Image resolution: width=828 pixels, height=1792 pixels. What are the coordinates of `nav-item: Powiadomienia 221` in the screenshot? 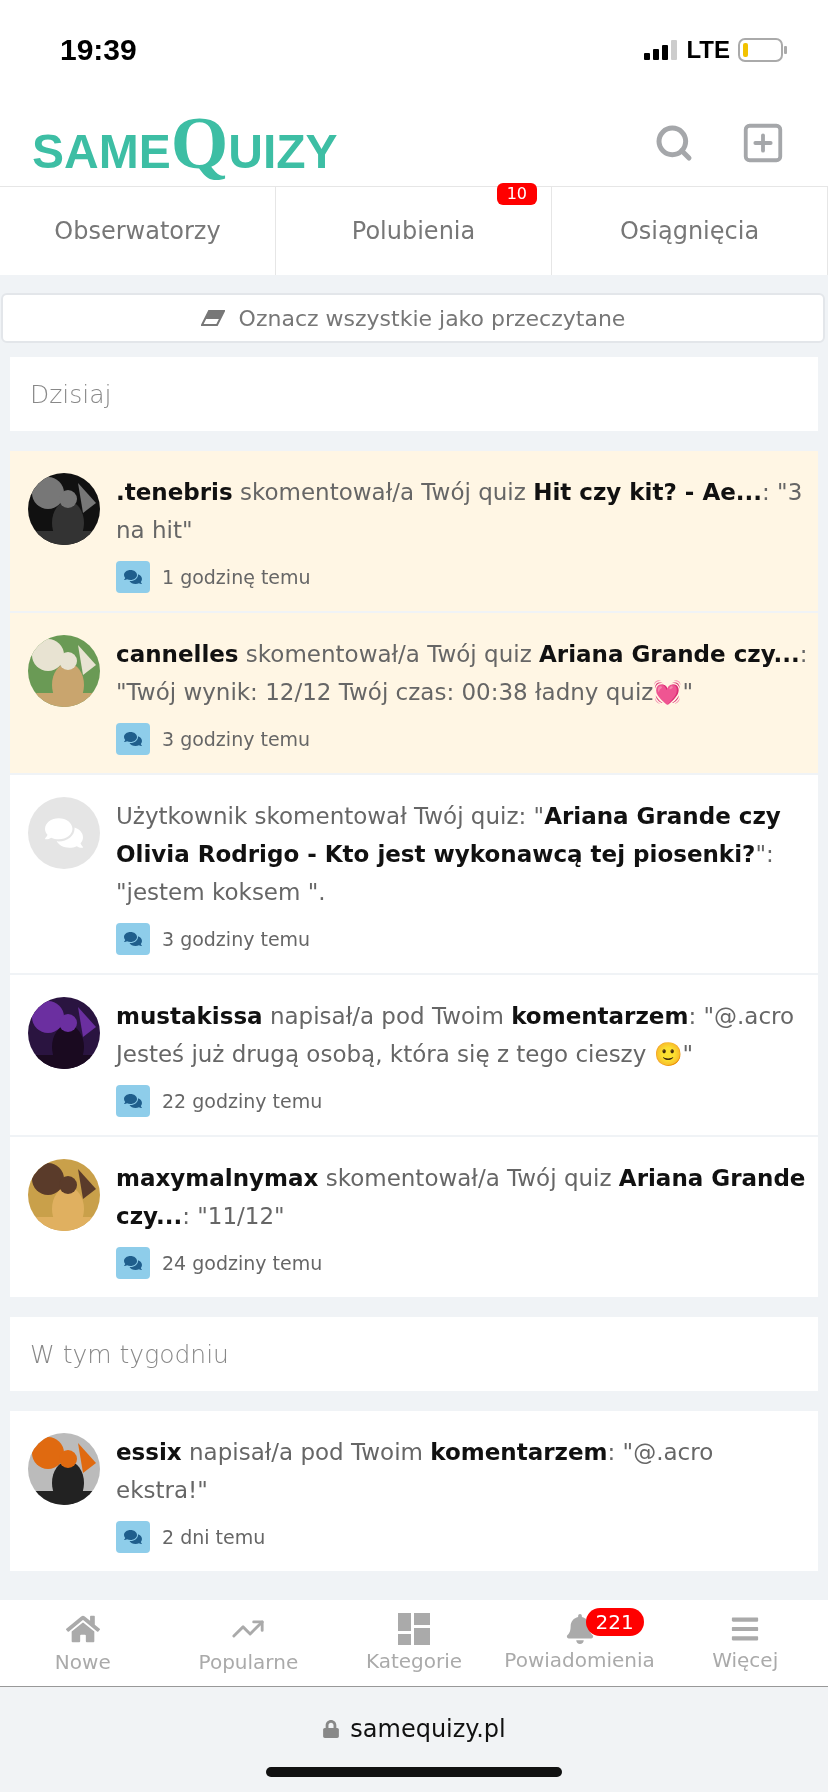 It's located at (579, 1643).